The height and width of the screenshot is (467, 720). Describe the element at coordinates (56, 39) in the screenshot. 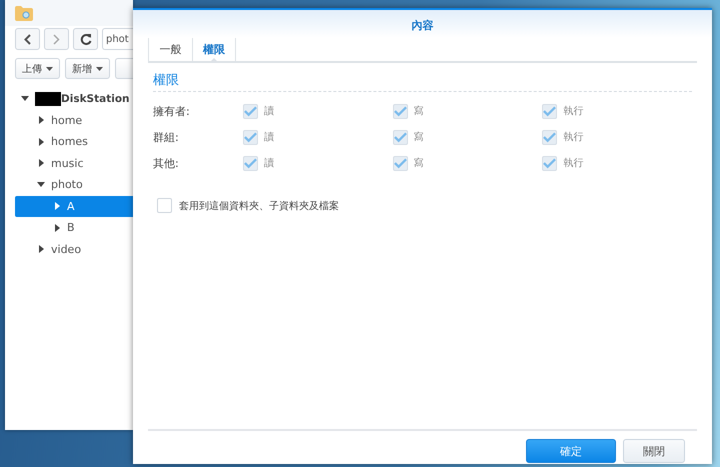

I see `chevron-right-icon` at that location.